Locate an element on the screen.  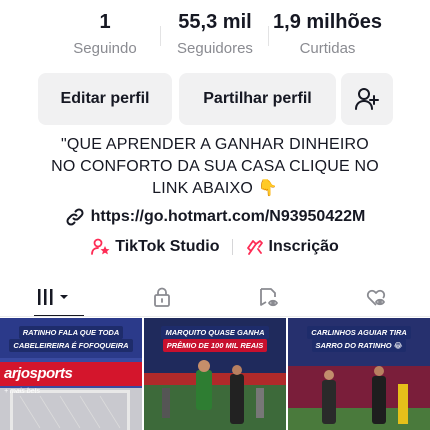
brand-subtext: + mais bets is located at coordinates (22, 391).